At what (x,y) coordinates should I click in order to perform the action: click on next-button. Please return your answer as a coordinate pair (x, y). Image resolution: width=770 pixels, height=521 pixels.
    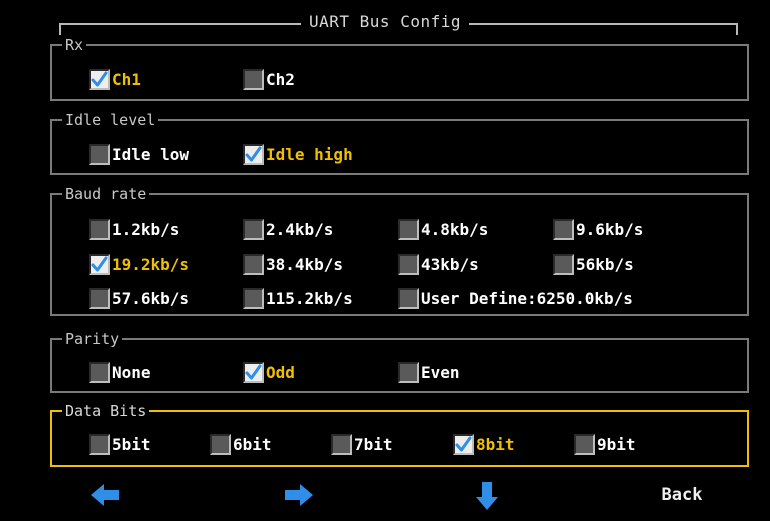
    Looking at the image, I should click on (298, 495).